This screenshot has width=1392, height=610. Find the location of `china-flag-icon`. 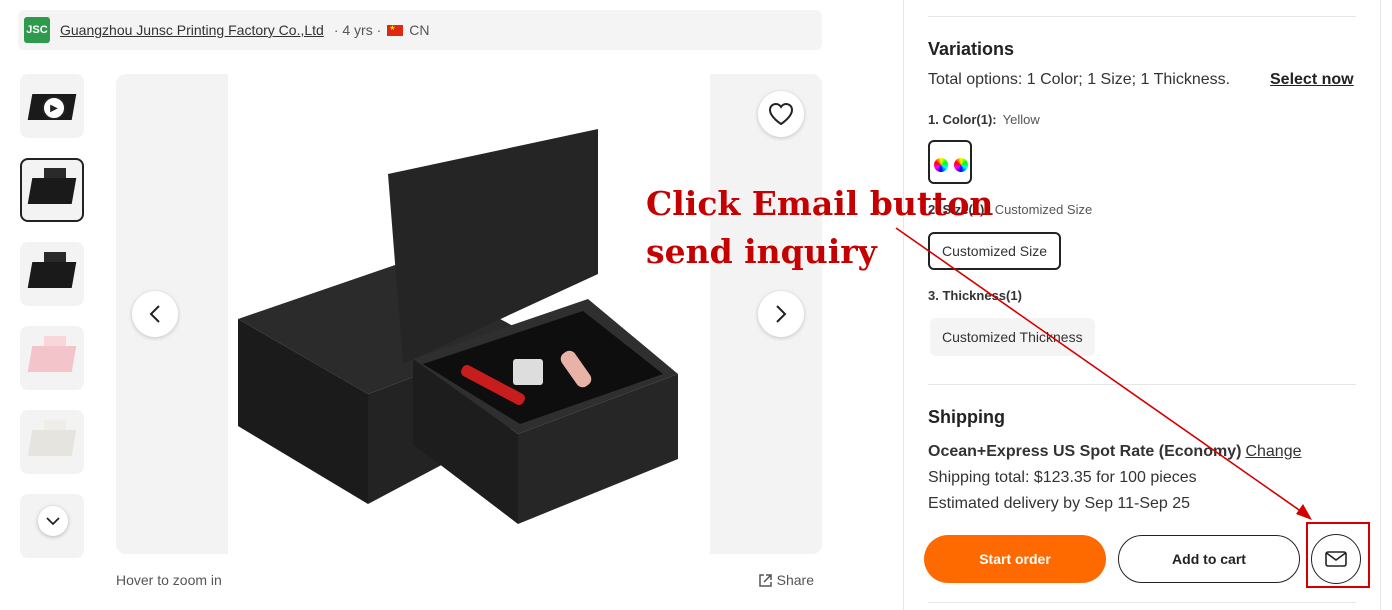

china-flag-icon is located at coordinates (395, 30).